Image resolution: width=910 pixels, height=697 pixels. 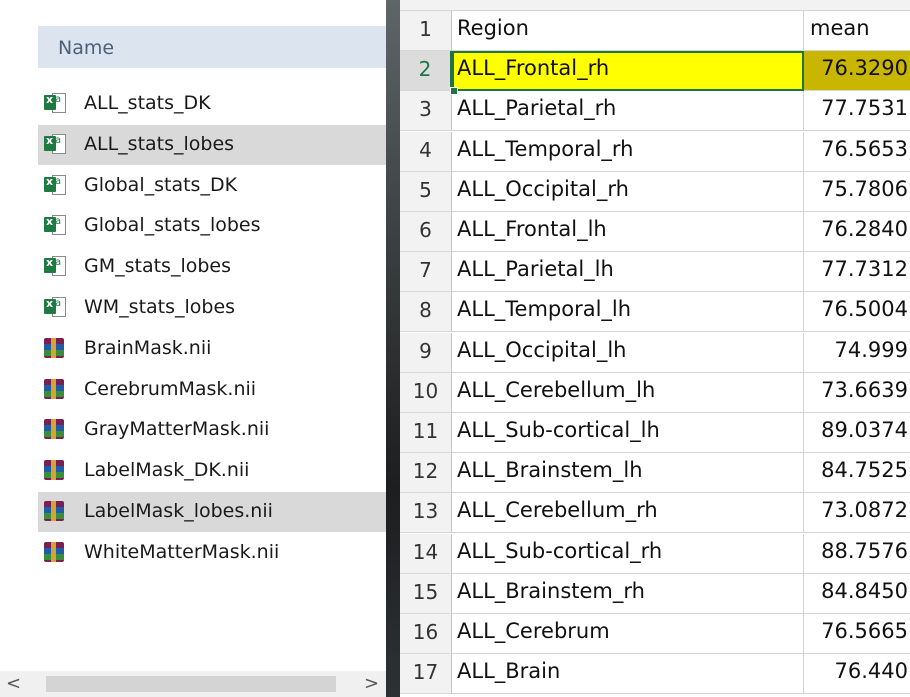 I want to click on horizontal-scrollbar: < >, so click(x=193, y=684).